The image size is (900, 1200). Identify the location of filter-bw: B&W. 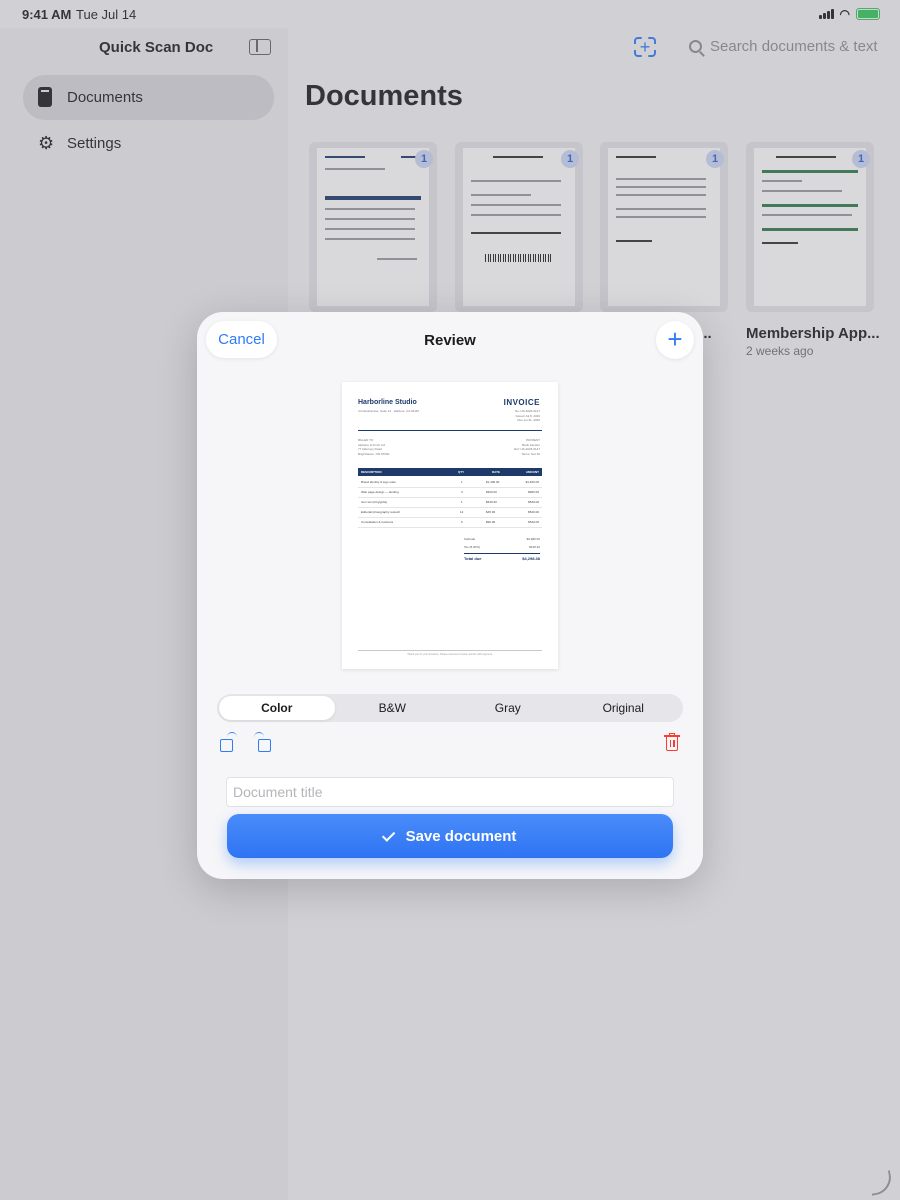
(393, 708).